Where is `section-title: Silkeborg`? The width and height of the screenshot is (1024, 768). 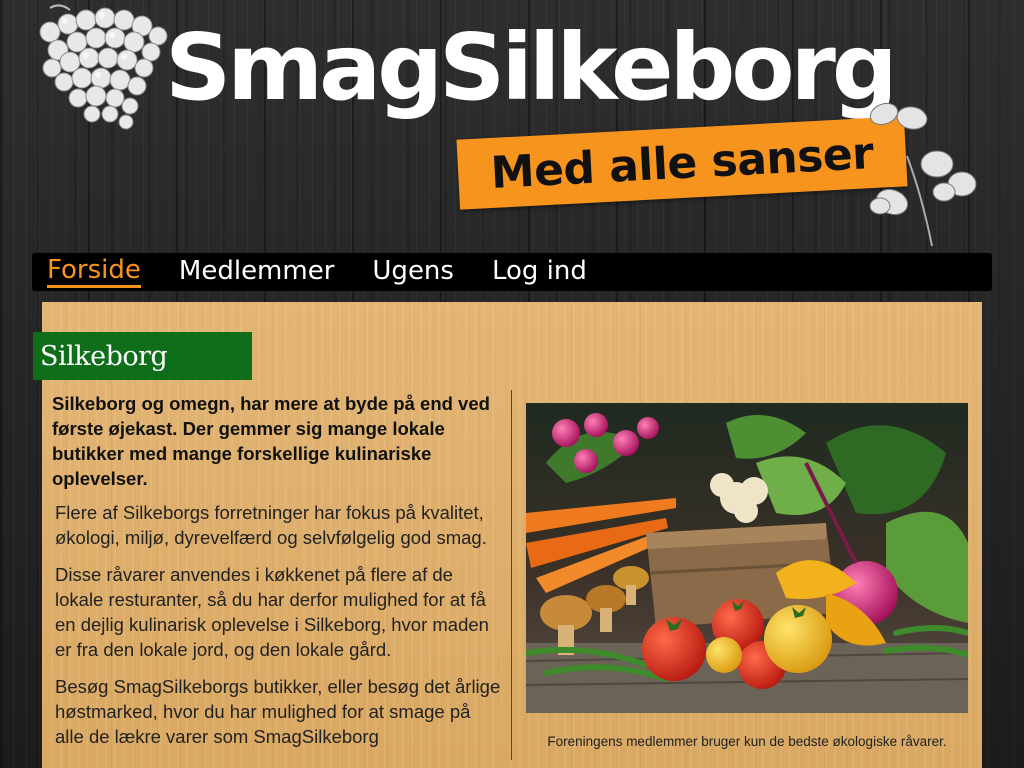
section-title: Silkeborg is located at coordinates (104, 356).